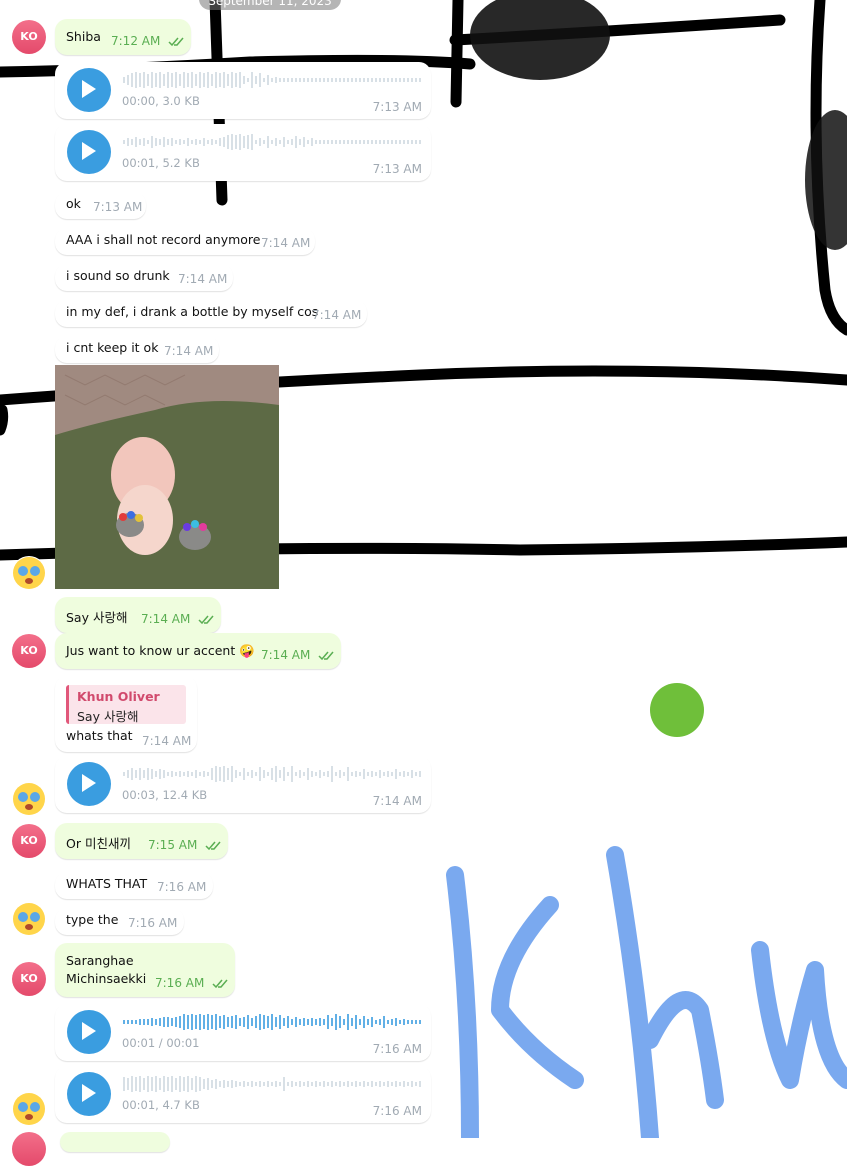  What do you see at coordinates (100, 960) in the screenshot?
I see `message-text: Saranghae` at bounding box center [100, 960].